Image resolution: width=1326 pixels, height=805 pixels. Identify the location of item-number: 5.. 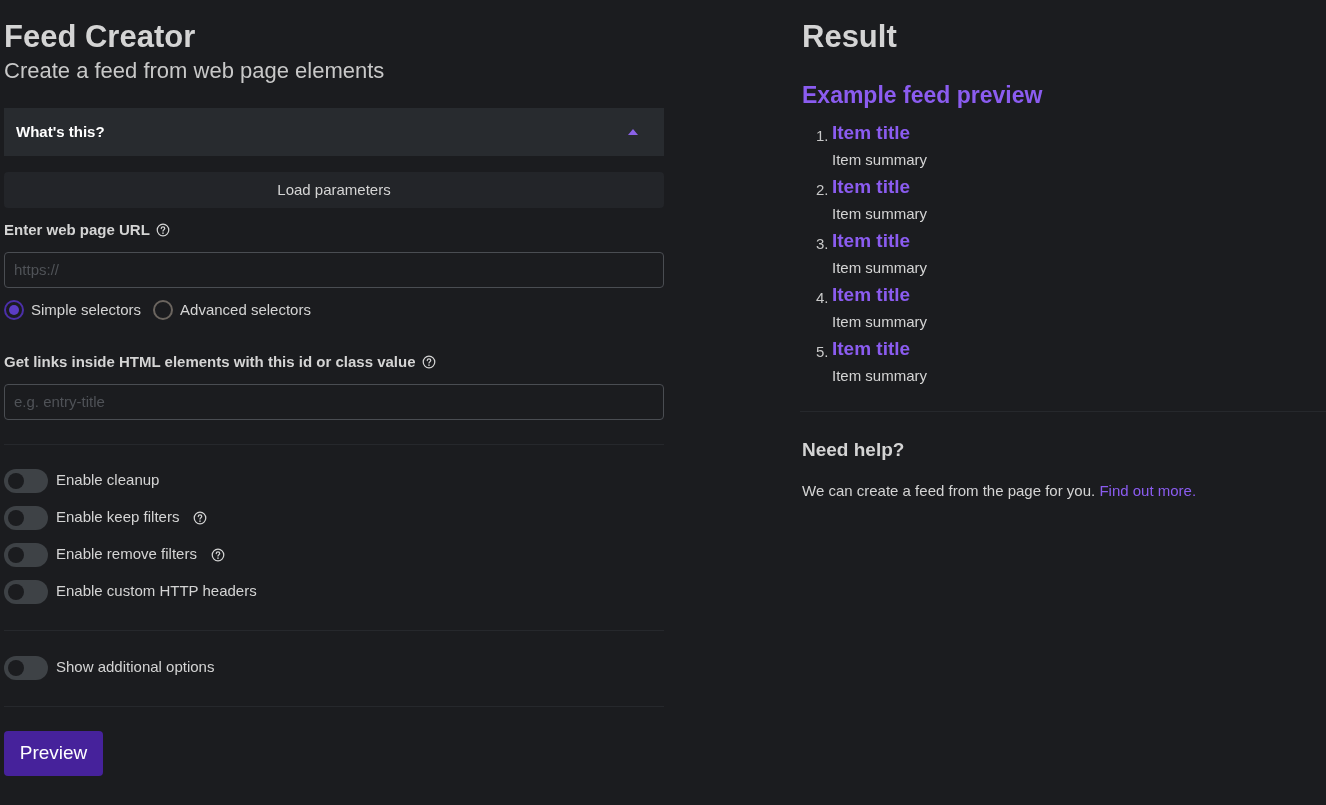
(823, 351).